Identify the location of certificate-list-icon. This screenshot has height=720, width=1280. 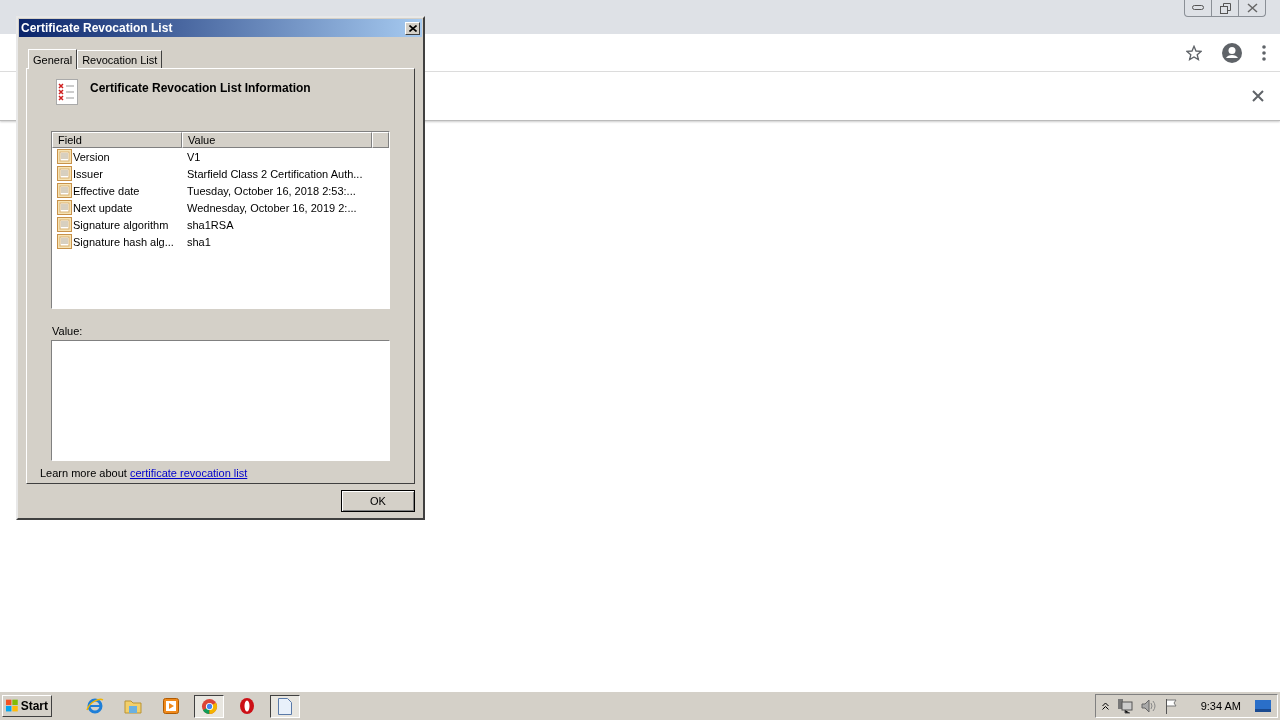
(67, 92).